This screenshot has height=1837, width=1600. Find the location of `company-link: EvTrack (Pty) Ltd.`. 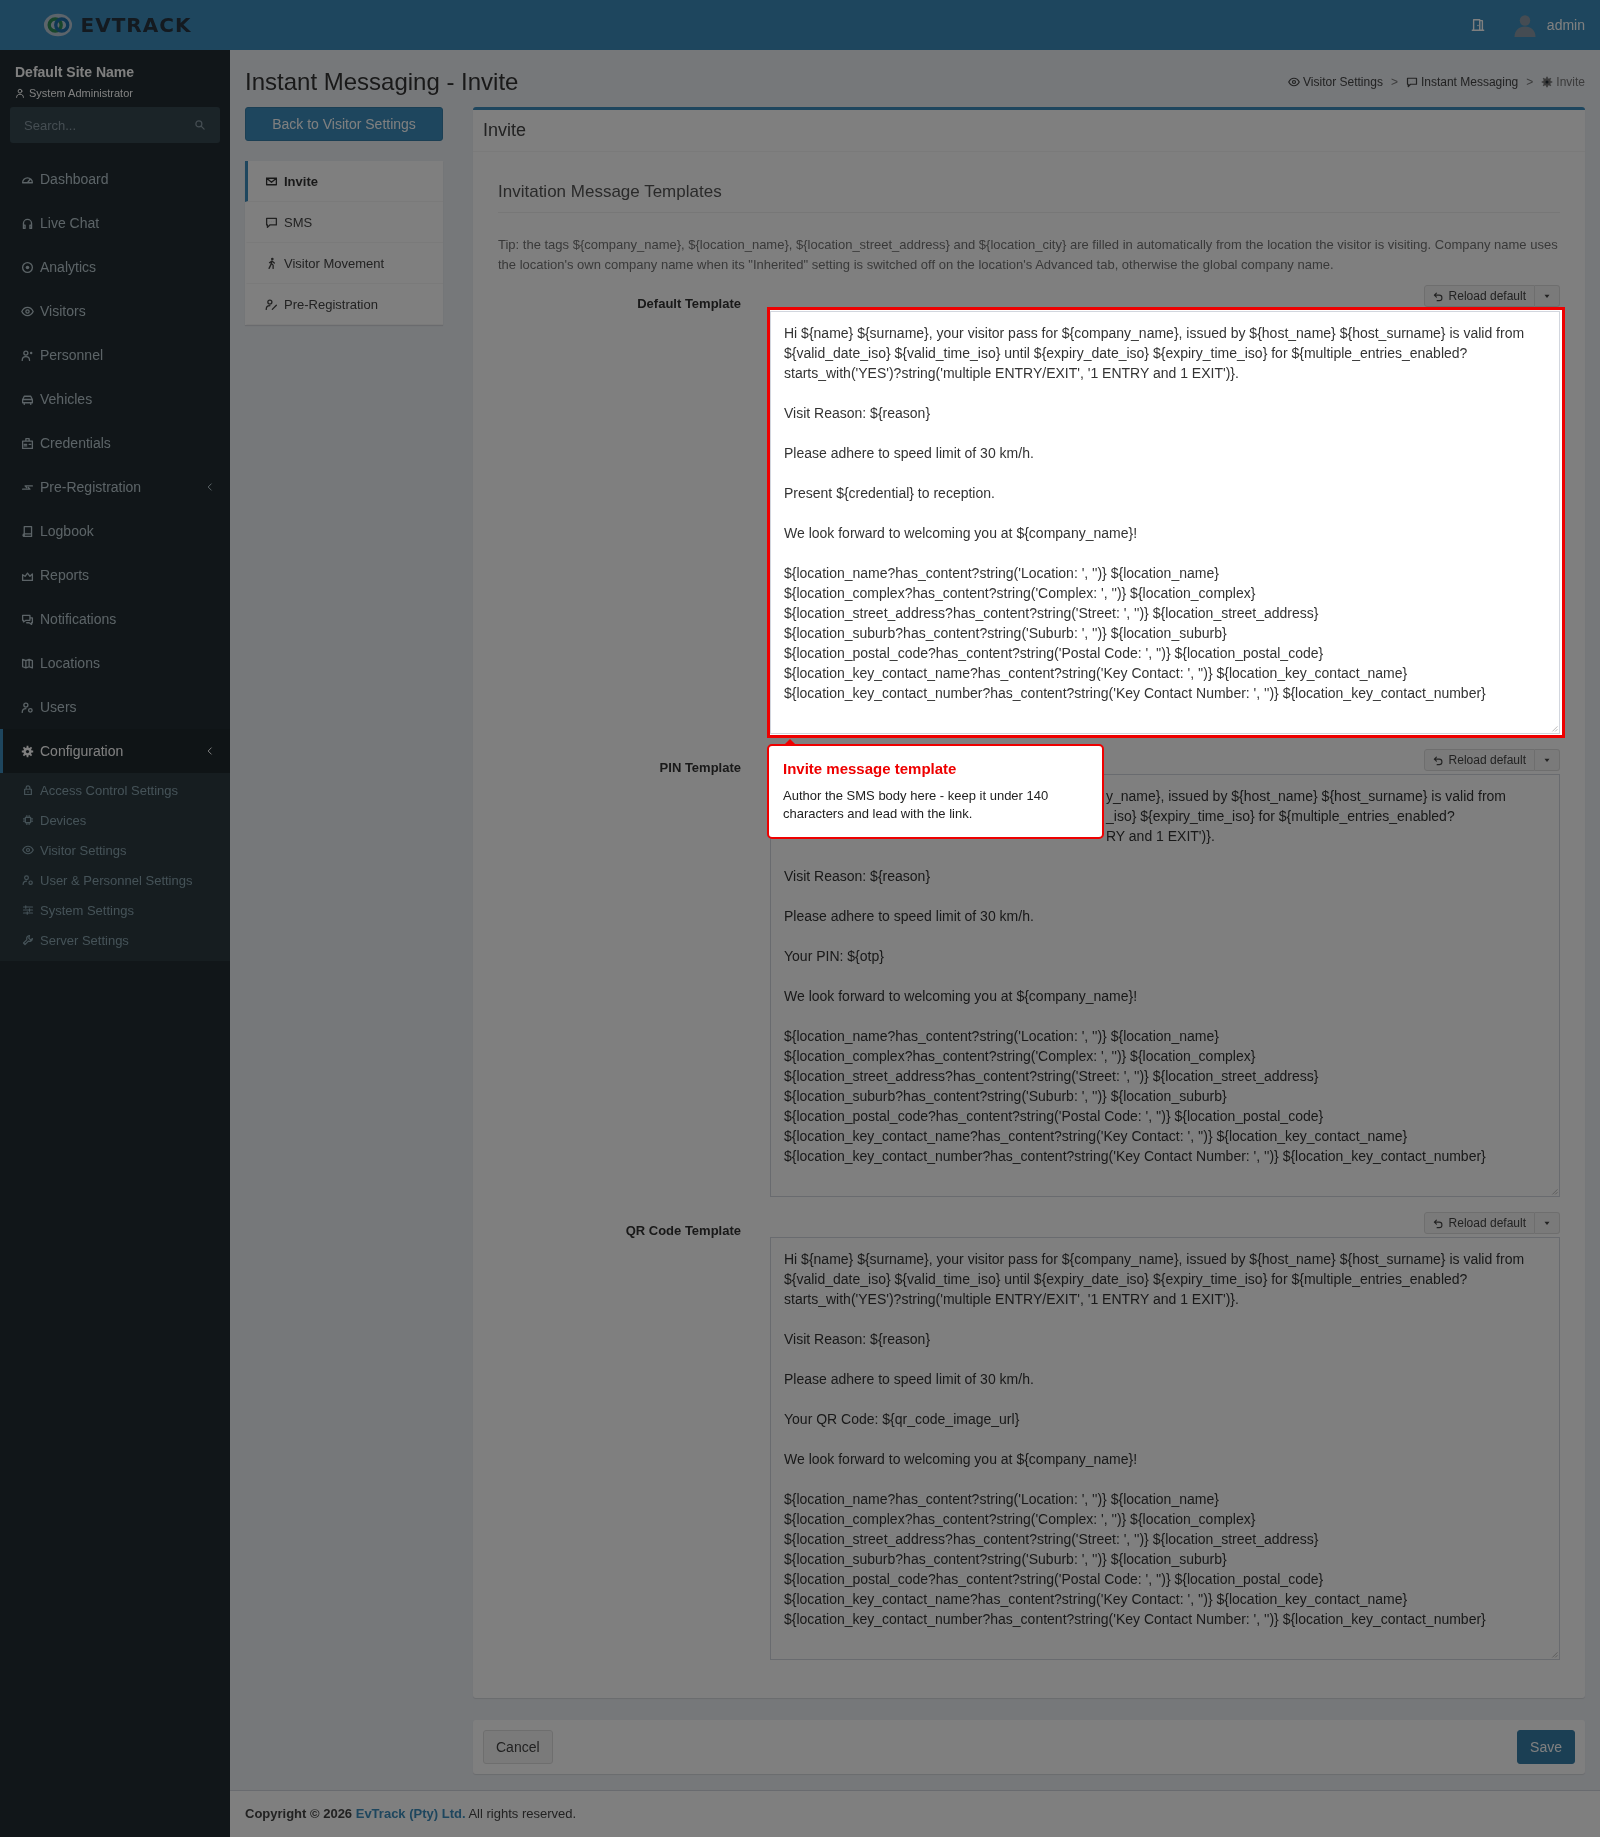

company-link: EvTrack (Pty) Ltd. is located at coordinates (410, 1813).